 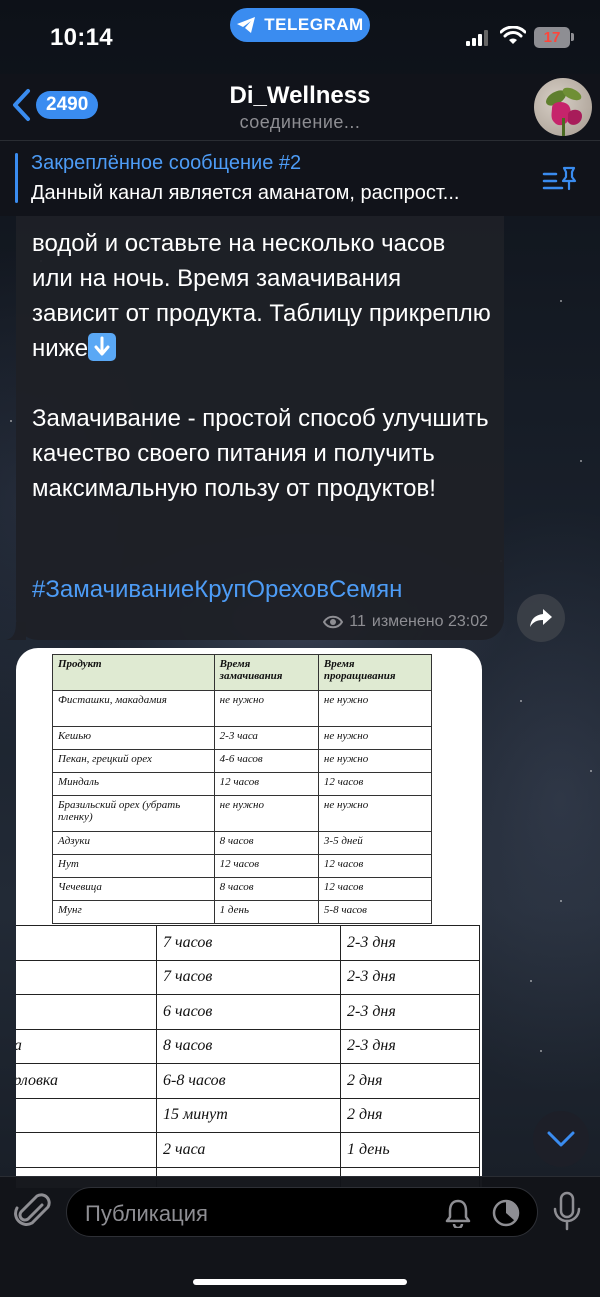 I want to click on microphone-icon, so click(x=567, y=1212).